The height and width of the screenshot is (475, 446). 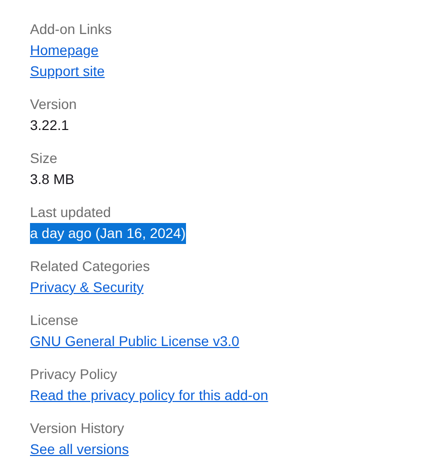 What do you see at coordinates (67, 71) in the screenshot?
I see `link: Support site` at bounding box center [67, 71].